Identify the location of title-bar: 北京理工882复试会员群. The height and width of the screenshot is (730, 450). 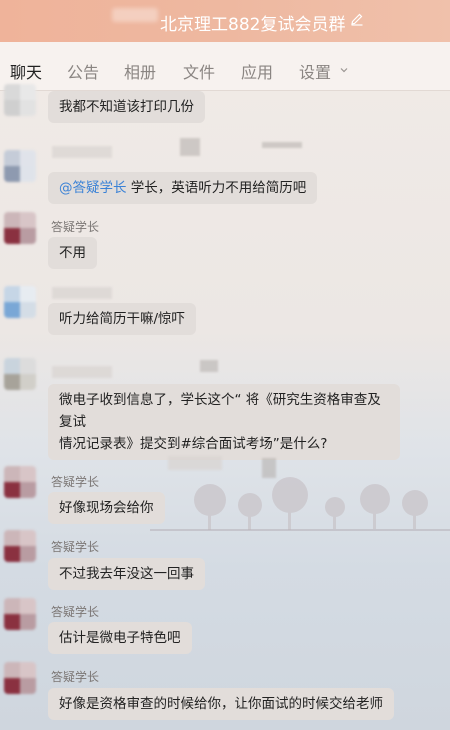
(225, 21).